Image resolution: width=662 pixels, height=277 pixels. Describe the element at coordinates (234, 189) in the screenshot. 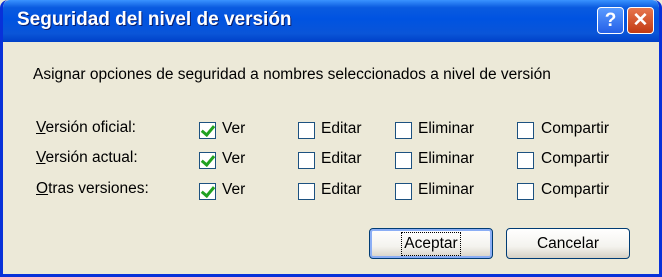

I see `label-other-view: Ver` at that location.